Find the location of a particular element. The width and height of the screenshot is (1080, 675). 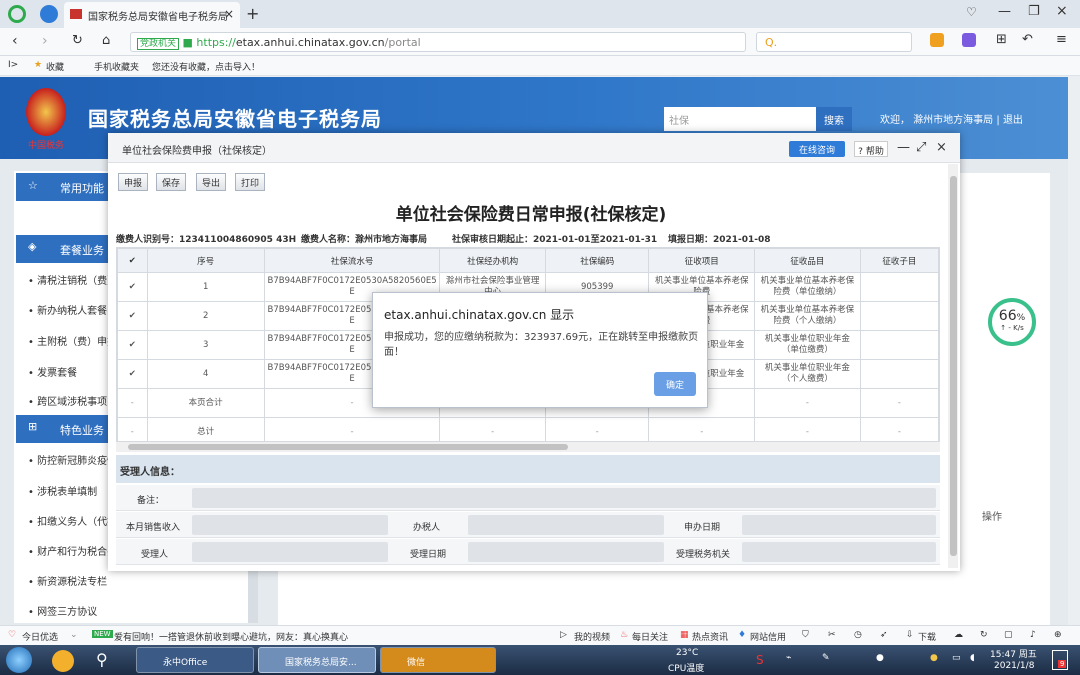

credit-icon: ♦ is located at coordinates (742, 635).